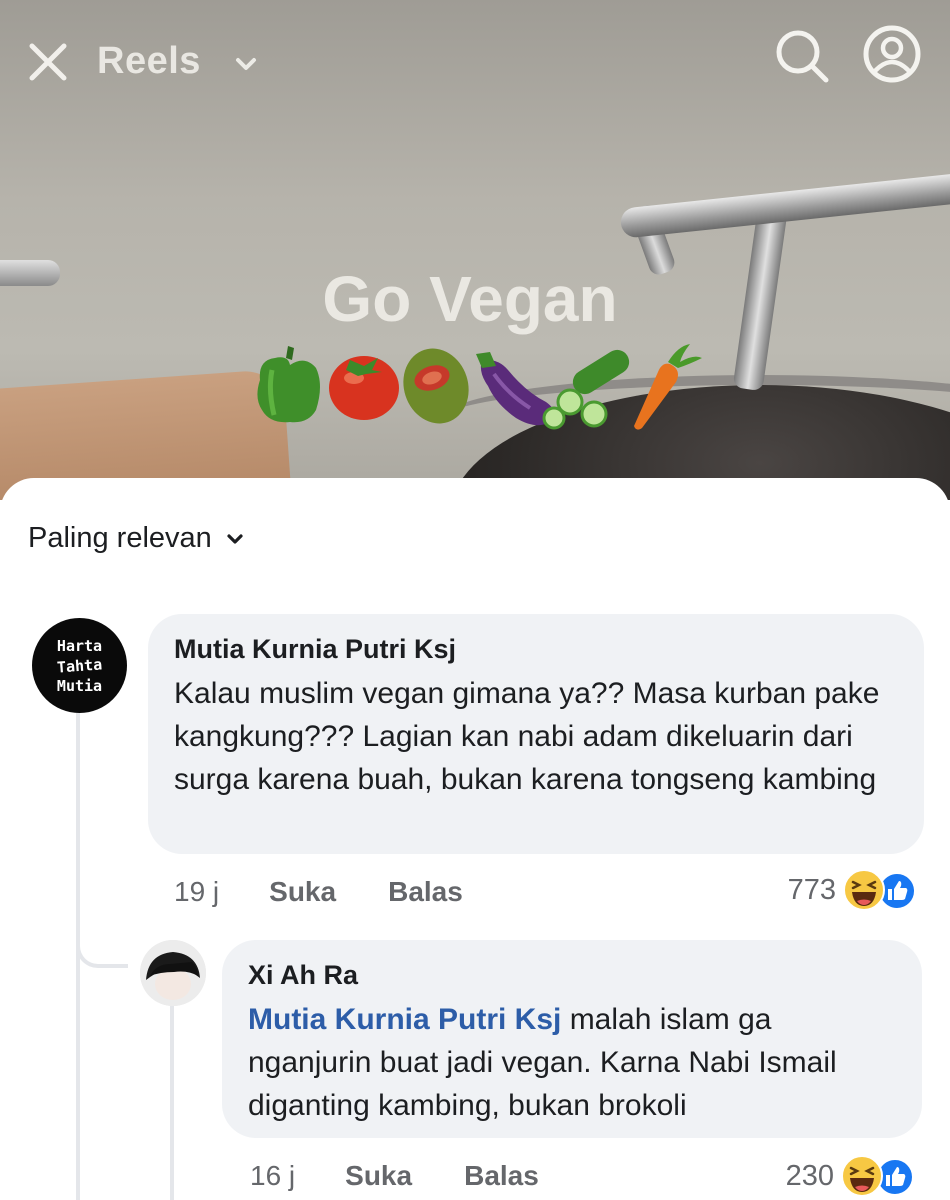 This screenshot has width=950, height=1200. Describe the element at coordinates (515, 389) in the screenshot. I see `eggplant-icon` at that location.